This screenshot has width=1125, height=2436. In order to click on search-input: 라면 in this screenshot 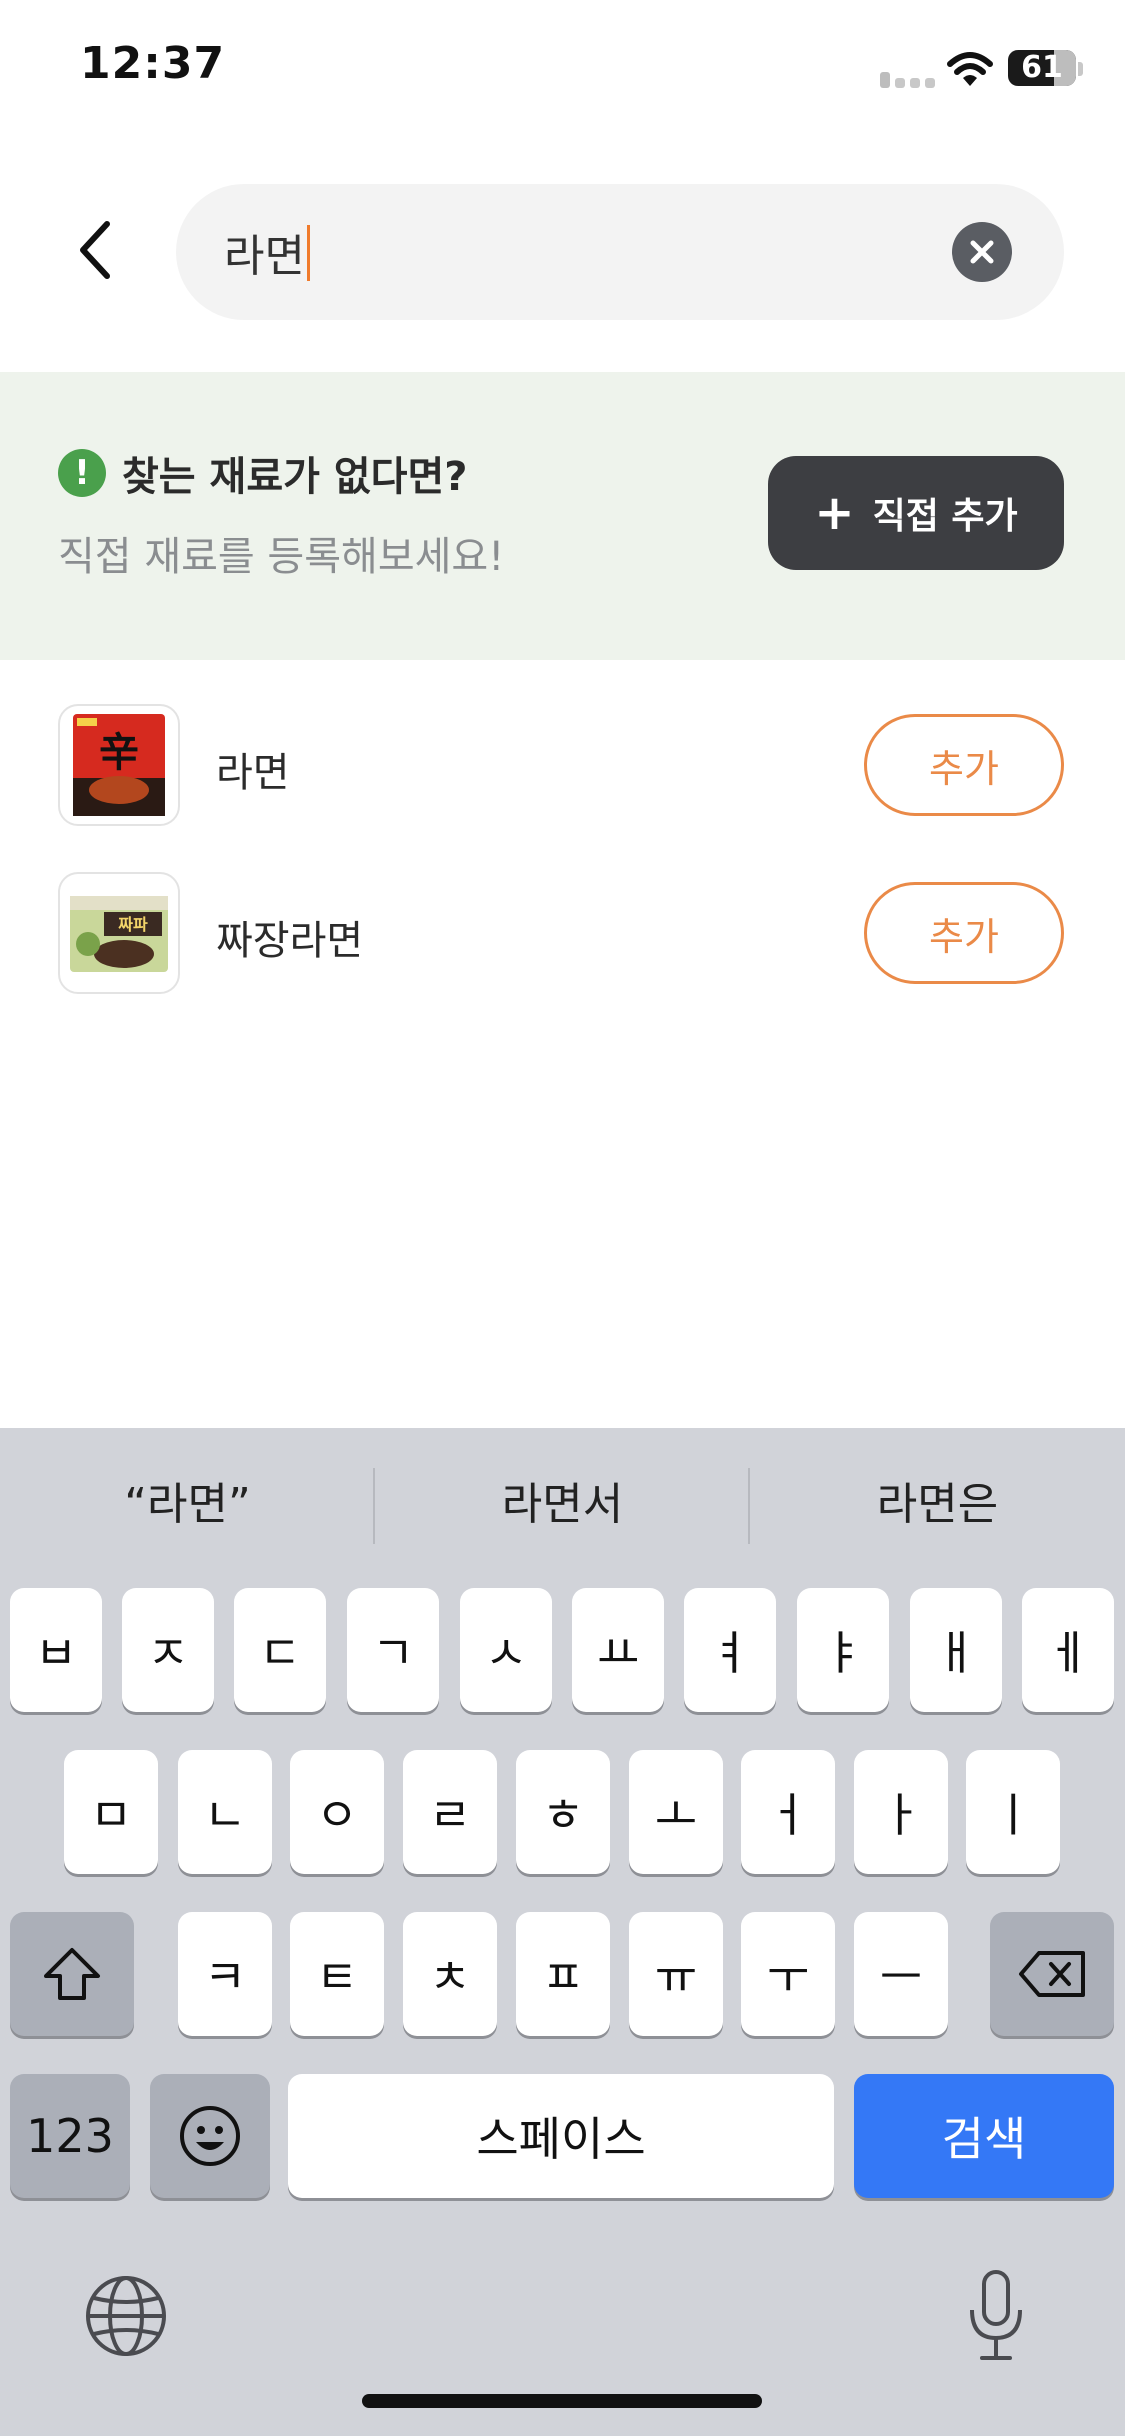, I will do `click(267, 252)`.